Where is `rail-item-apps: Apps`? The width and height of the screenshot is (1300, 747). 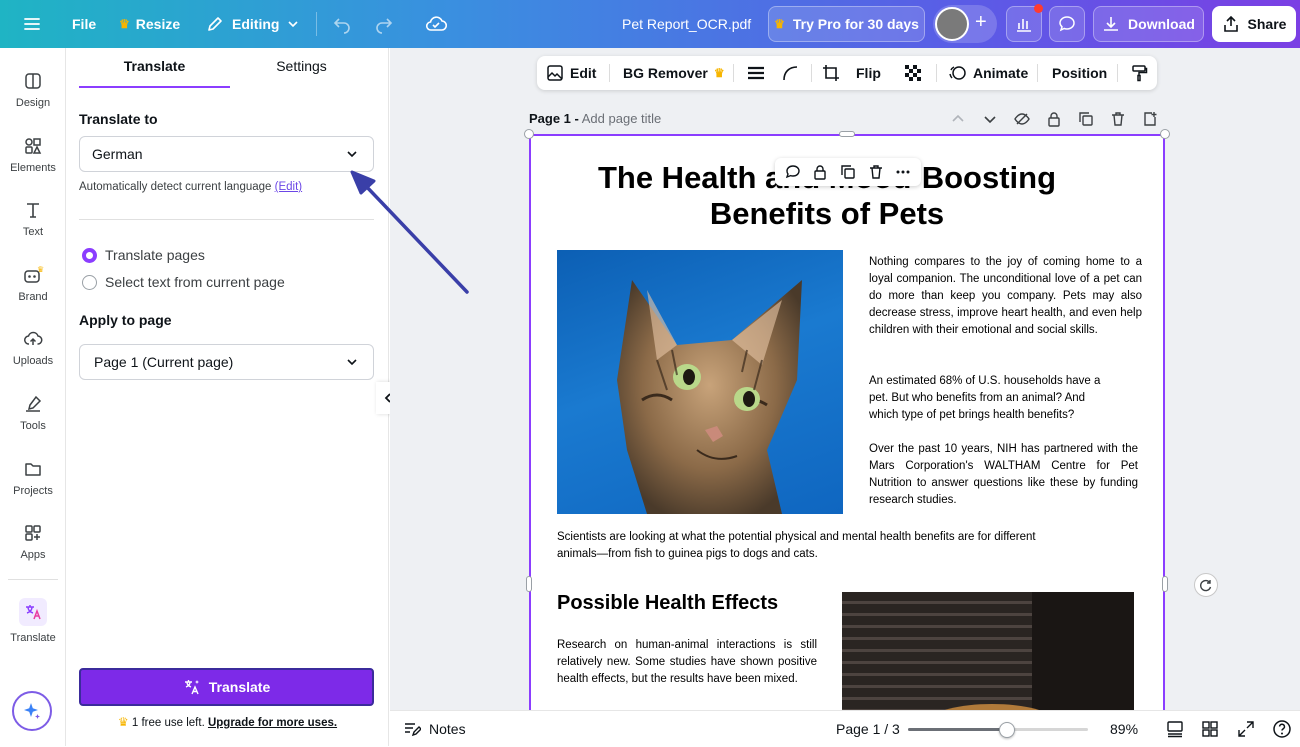
rail-item-apps: Apps is located at coordinates (33, 542).